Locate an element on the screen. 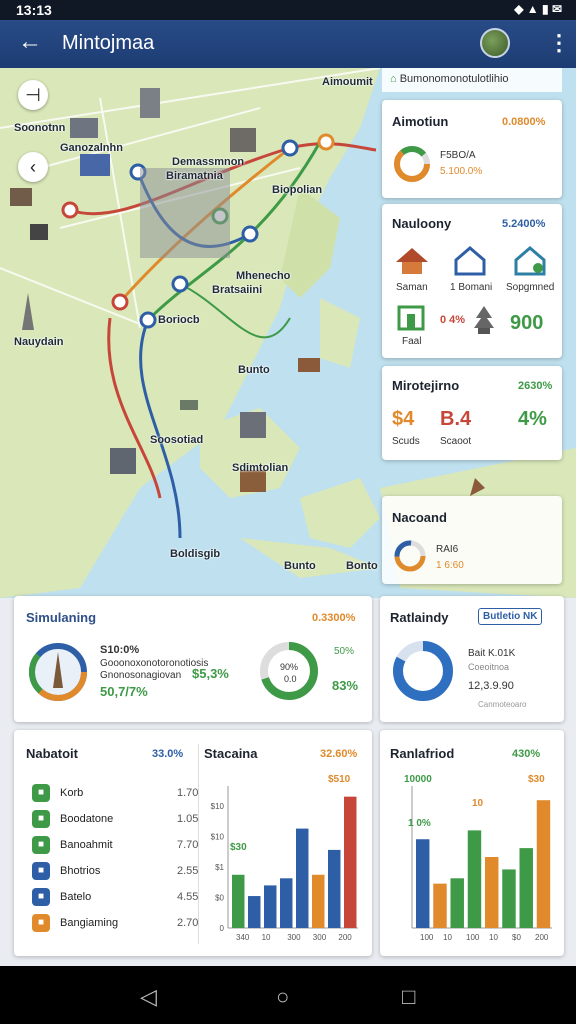 The image size is (576, 1024). card-number: 4% is located at coordinates (532, 419).